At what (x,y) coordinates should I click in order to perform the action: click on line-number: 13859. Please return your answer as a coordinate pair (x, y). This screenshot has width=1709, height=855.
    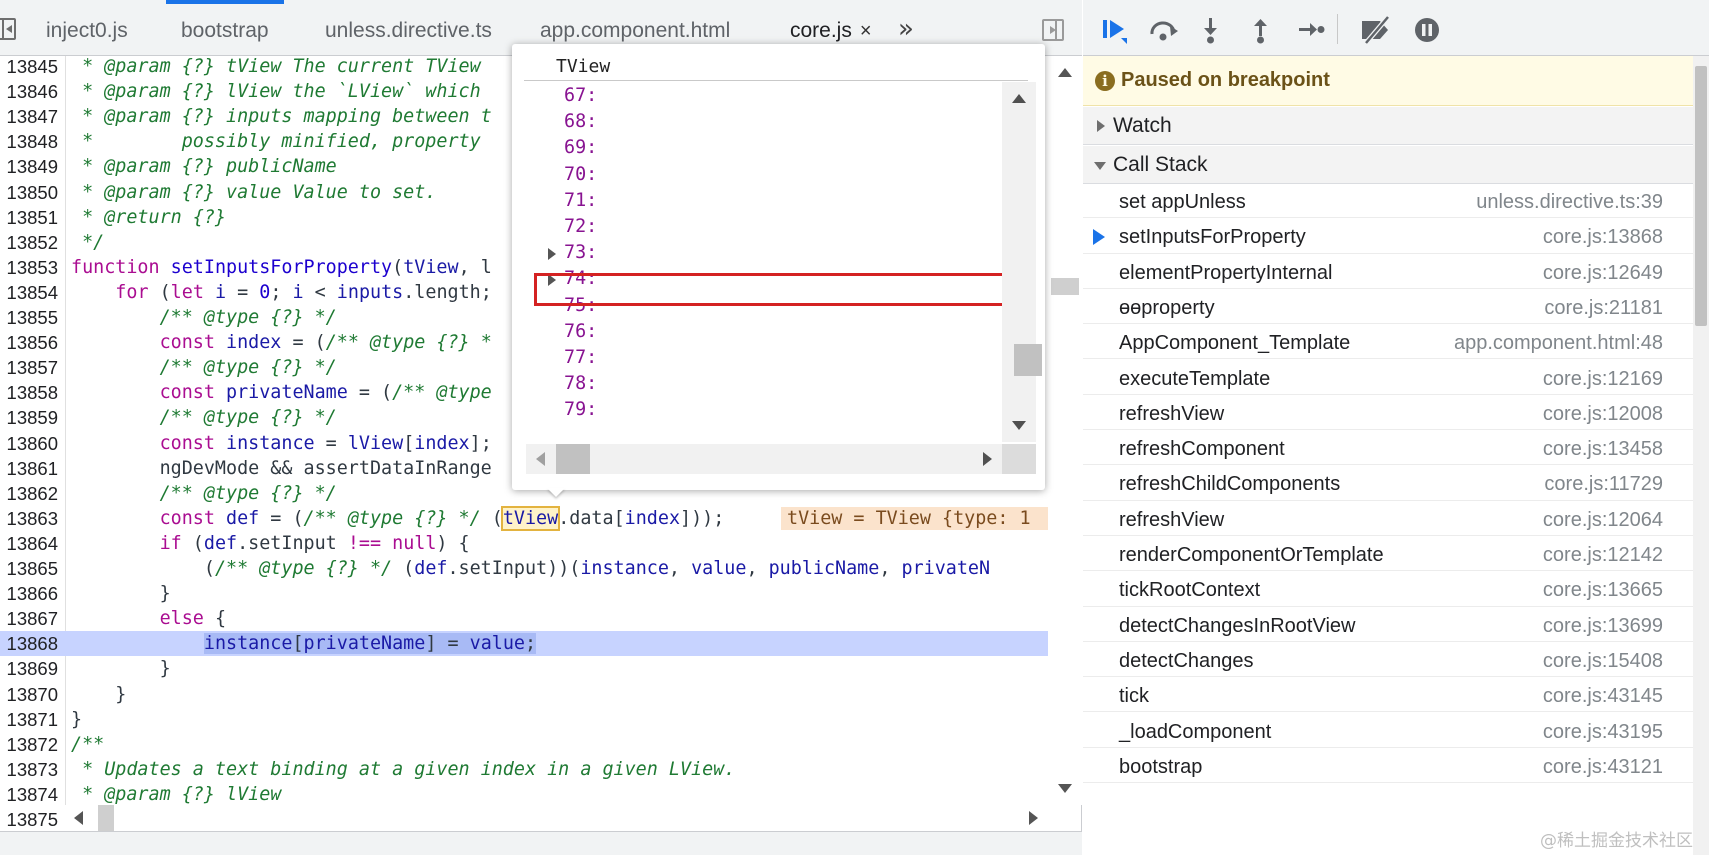
    Looking at the image, I should click on (29, 417).